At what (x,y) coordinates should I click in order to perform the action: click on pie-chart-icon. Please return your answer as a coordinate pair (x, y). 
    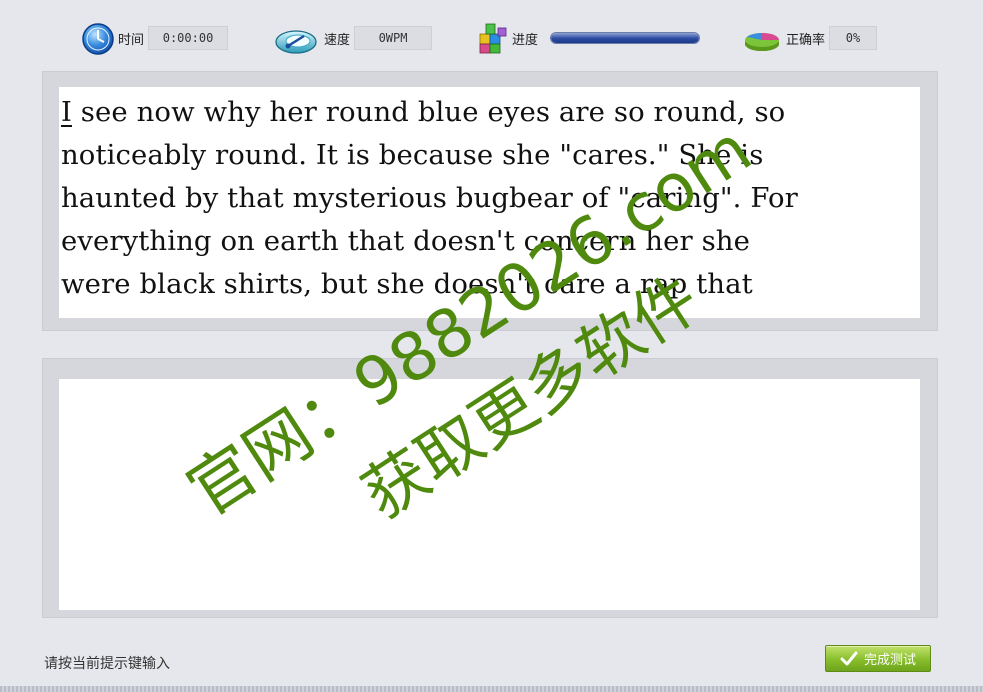
    Looking at the image, I should click on (763, 38).